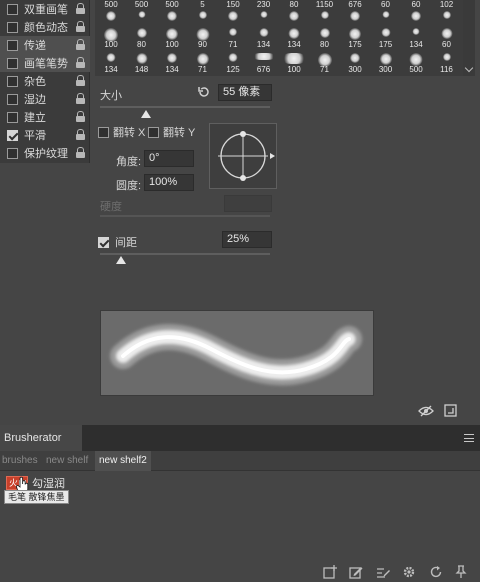 This screenshot has width=480, height=582. Describe the element at coordinates (45, 117) in the screenshot. I see `option-build-up: 建立` at that location.